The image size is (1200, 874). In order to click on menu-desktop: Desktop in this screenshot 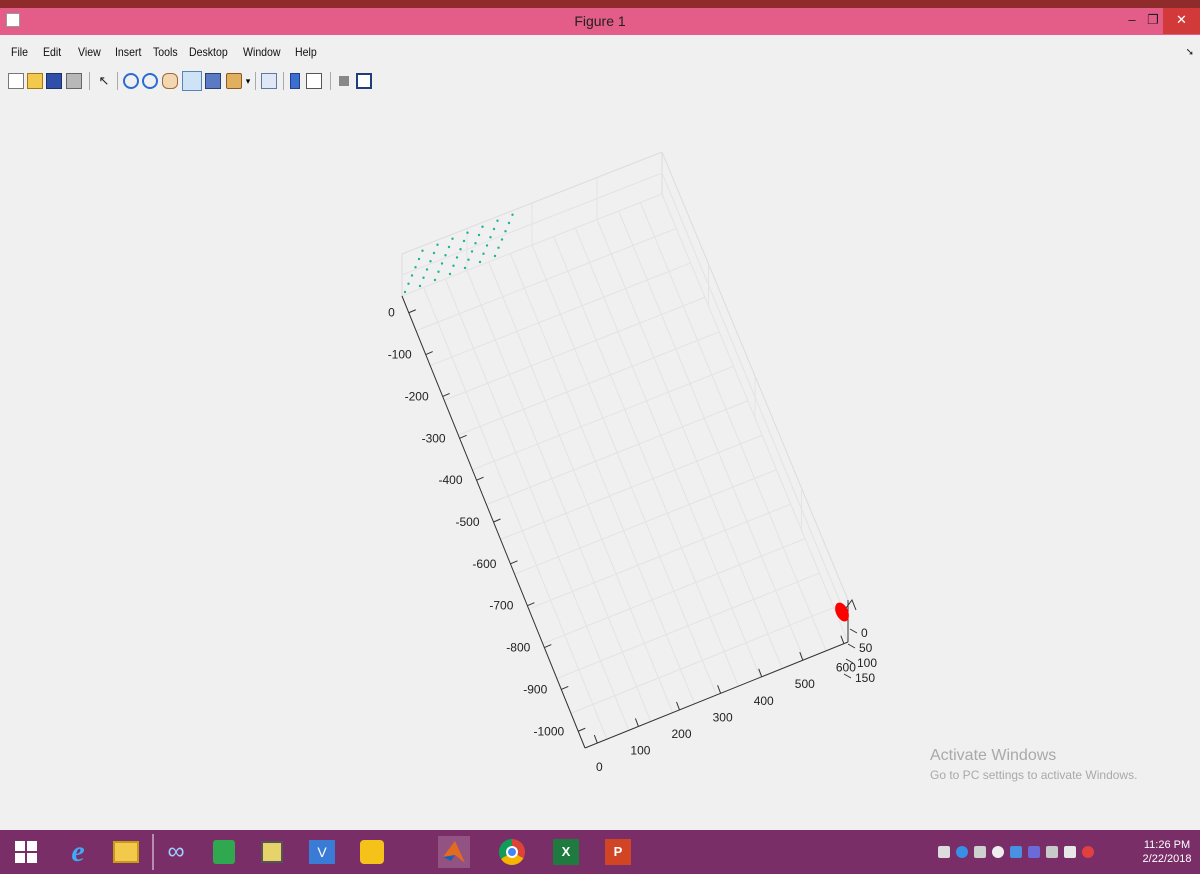, I will do `click(208, 52)`.